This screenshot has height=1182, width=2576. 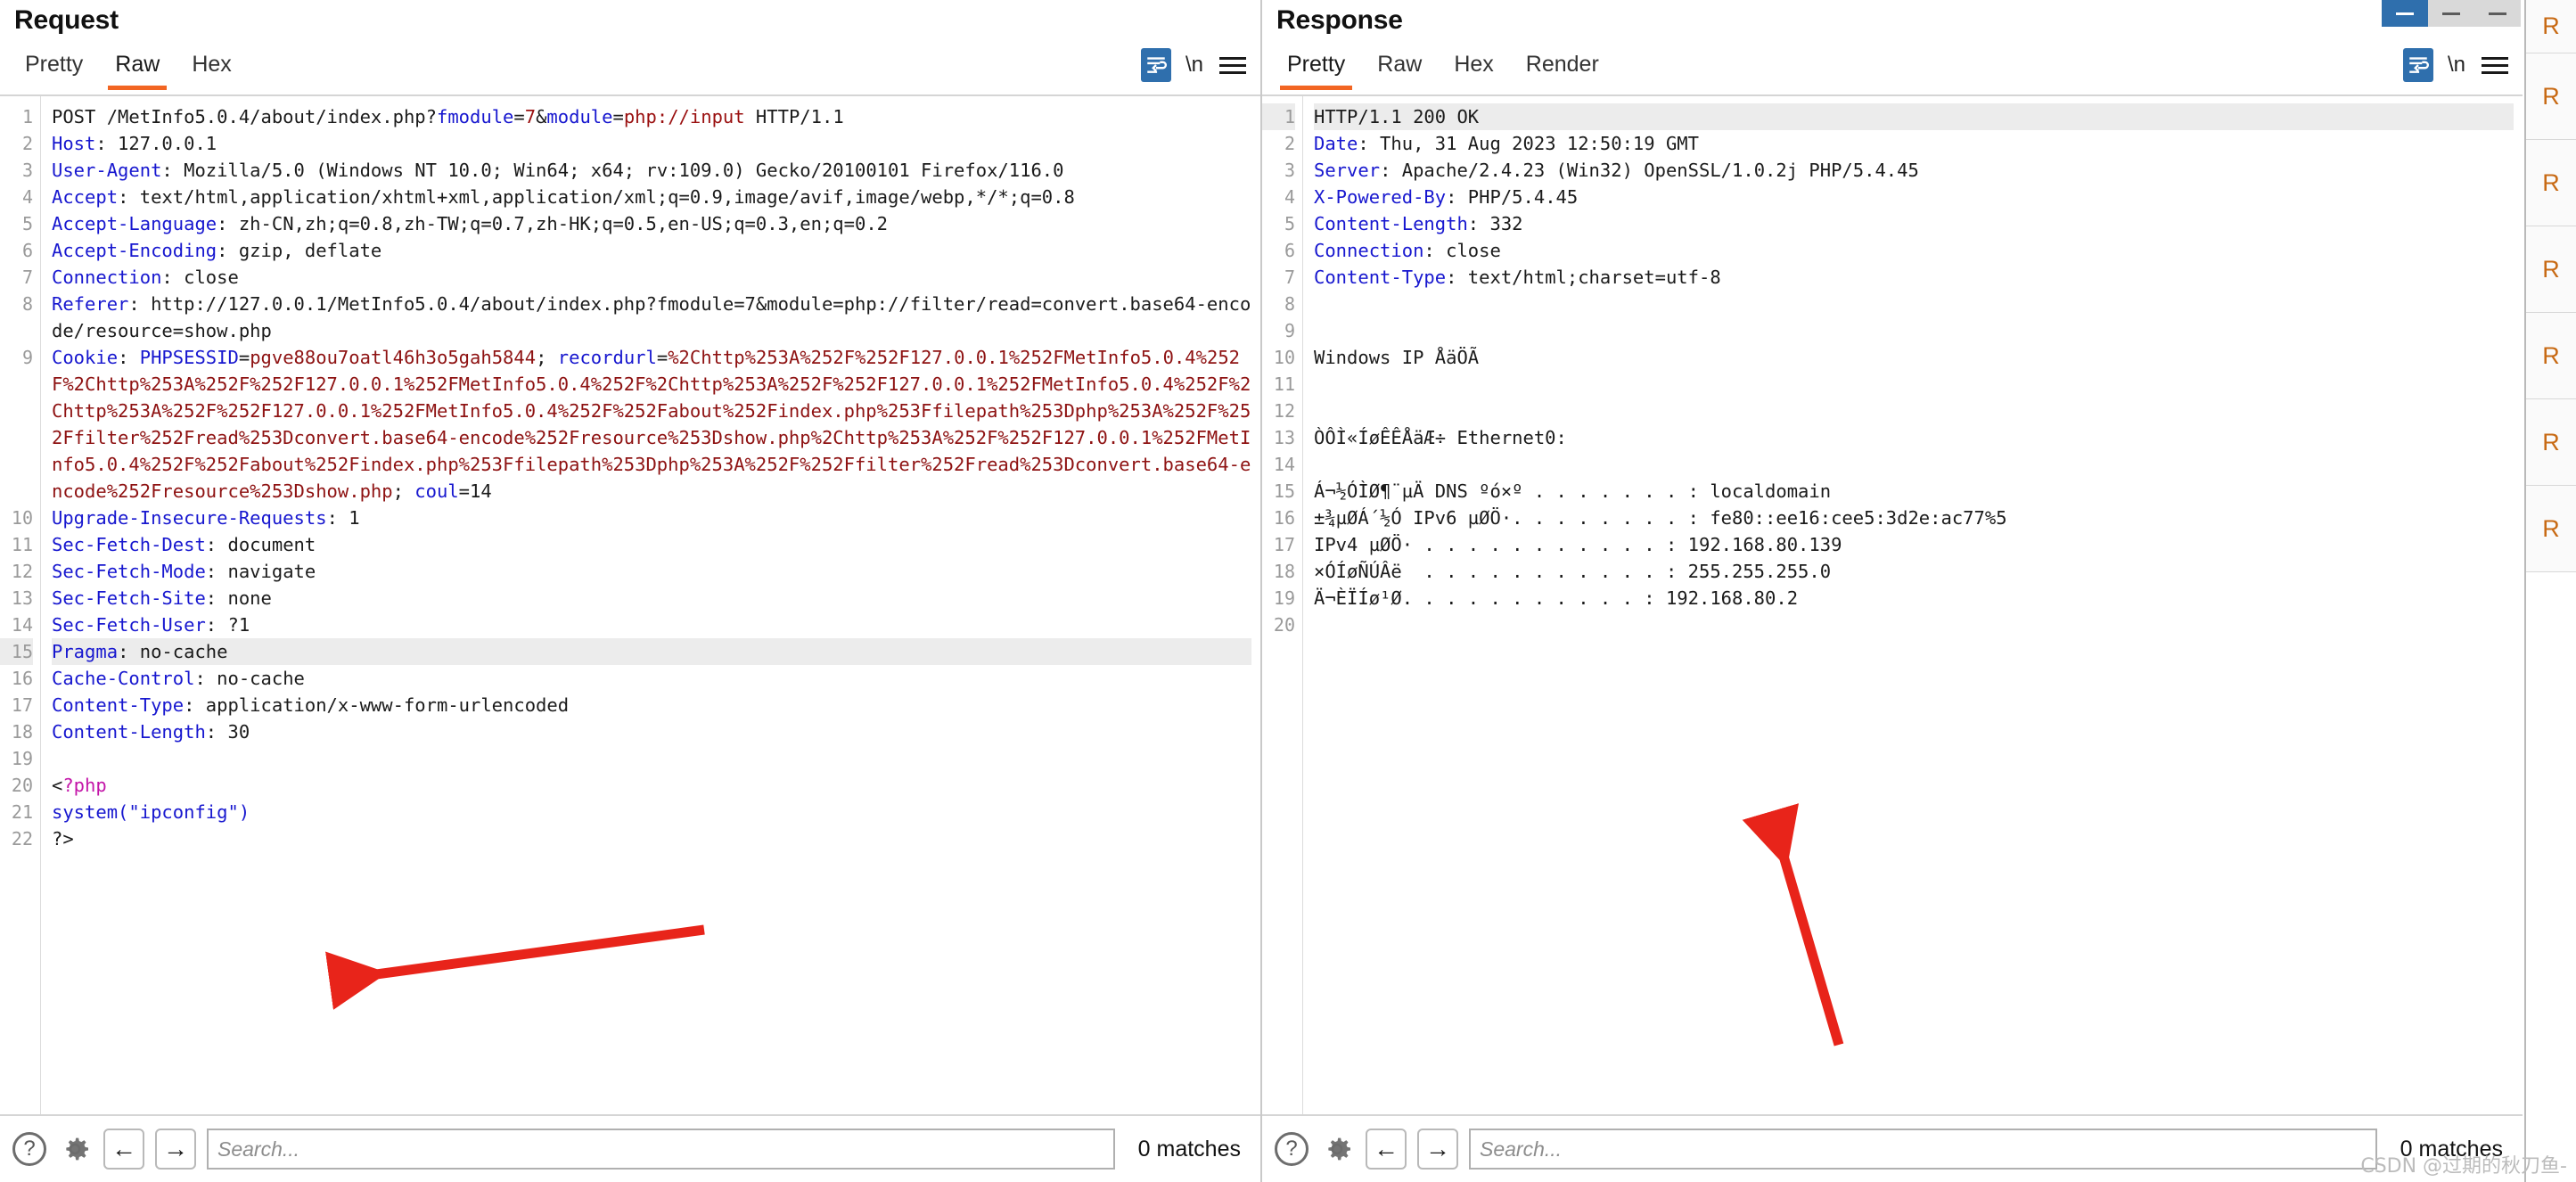 I want to click on response-search-input, so click(x=1923, y=1149).